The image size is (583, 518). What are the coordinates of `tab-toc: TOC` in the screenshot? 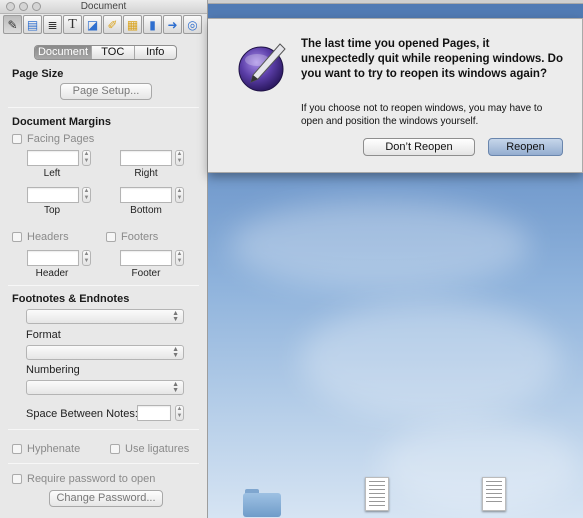 It's located at (112, 52).